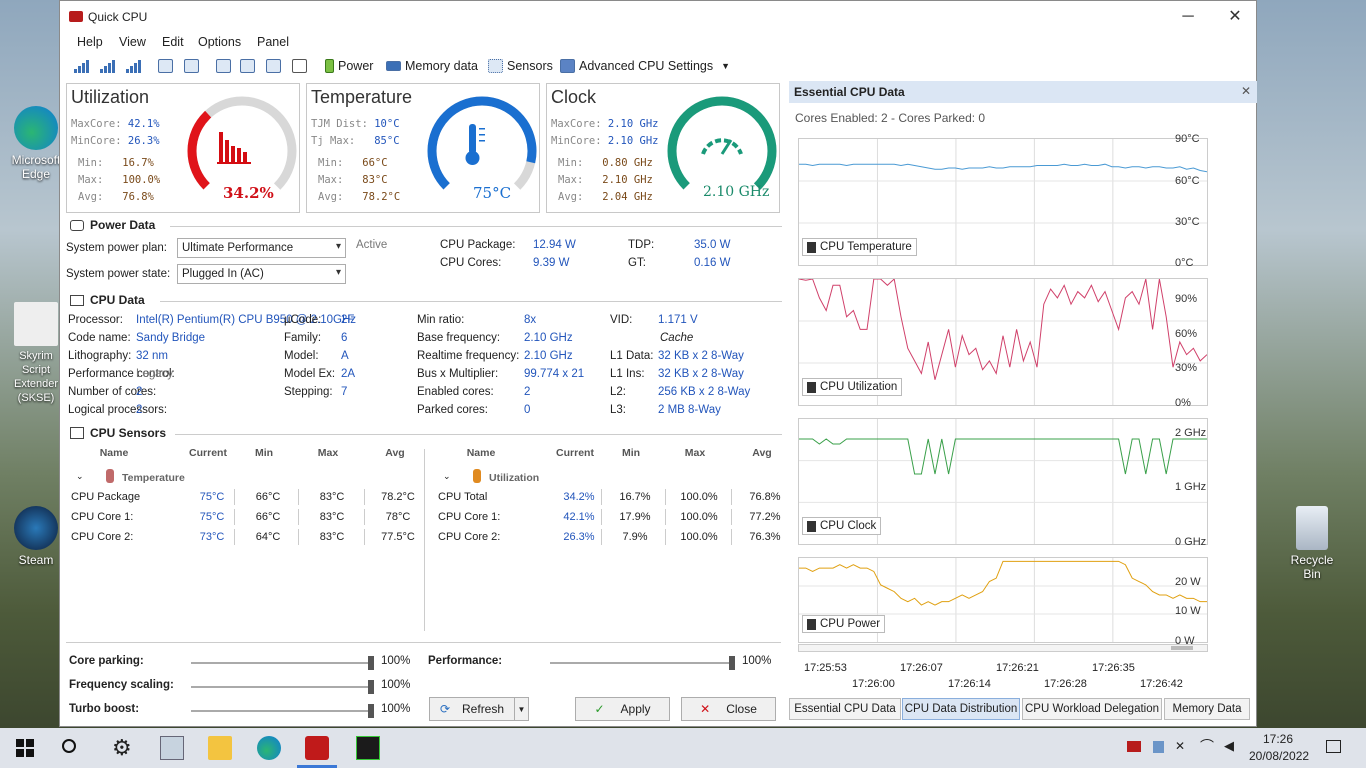 This screenshot has height=768, width=1366. I want to click on cpu-field-label: Family:, so click(303, 338).